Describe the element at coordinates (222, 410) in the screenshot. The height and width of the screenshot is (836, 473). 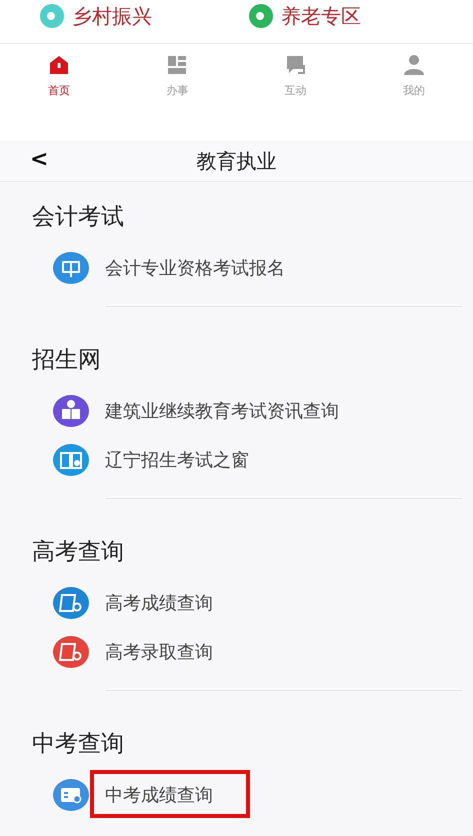
I see `service-link: 建筑业继续教育考试资讯查询` at that location.